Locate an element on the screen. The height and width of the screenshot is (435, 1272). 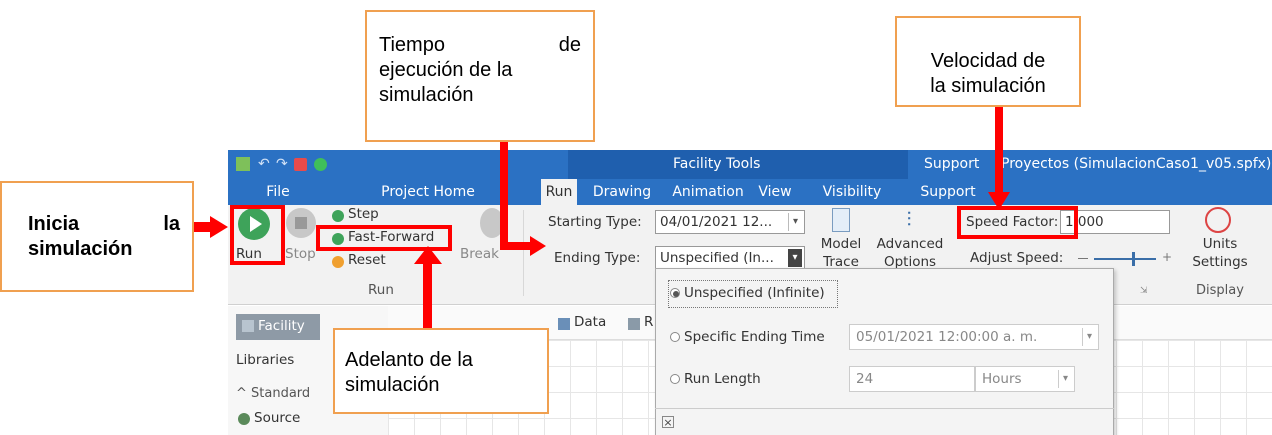
option-unspecified-label: Unspecified (Infinite) is located at coordinates (754, 293).